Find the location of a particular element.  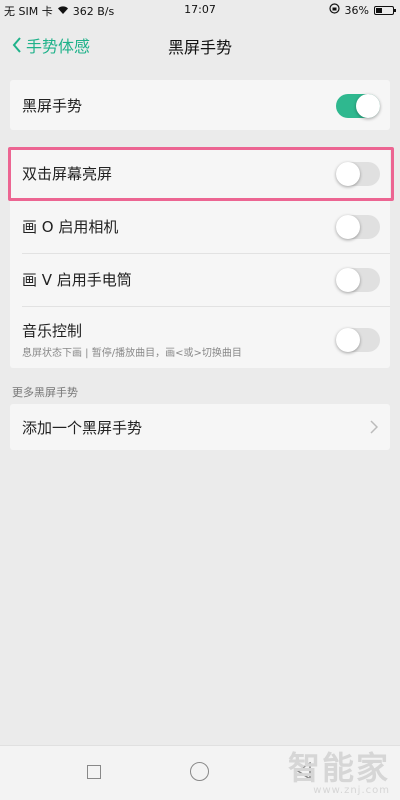

rotation-lock-icon is located at coordinates (334, 10).